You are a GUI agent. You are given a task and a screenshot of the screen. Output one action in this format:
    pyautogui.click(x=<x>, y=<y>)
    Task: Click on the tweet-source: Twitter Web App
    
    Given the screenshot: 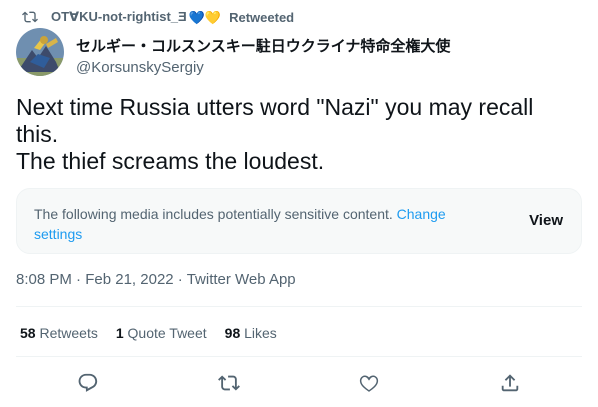 What is the action you would take?
    pyautogui.click(x=241, y=279)
    